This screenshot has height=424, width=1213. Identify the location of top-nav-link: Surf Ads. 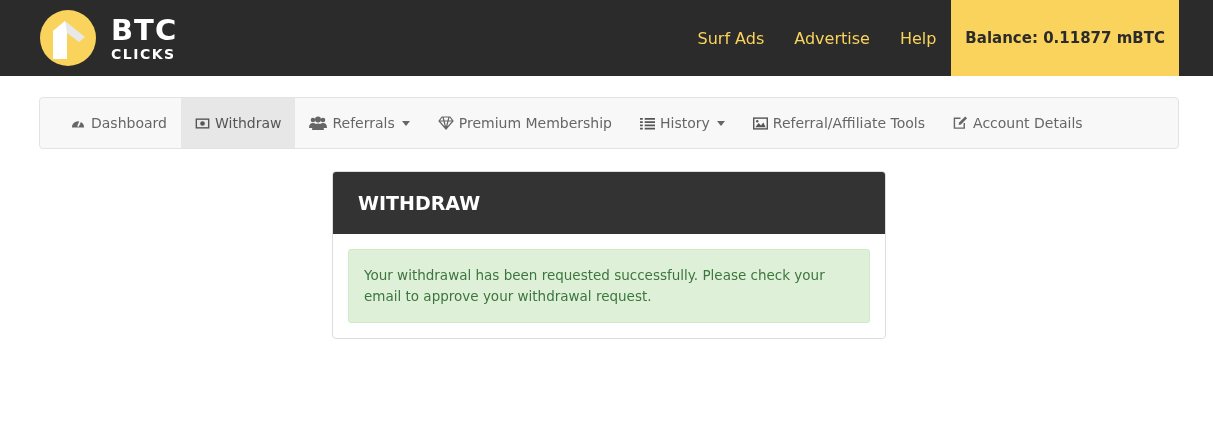
(731, 38).